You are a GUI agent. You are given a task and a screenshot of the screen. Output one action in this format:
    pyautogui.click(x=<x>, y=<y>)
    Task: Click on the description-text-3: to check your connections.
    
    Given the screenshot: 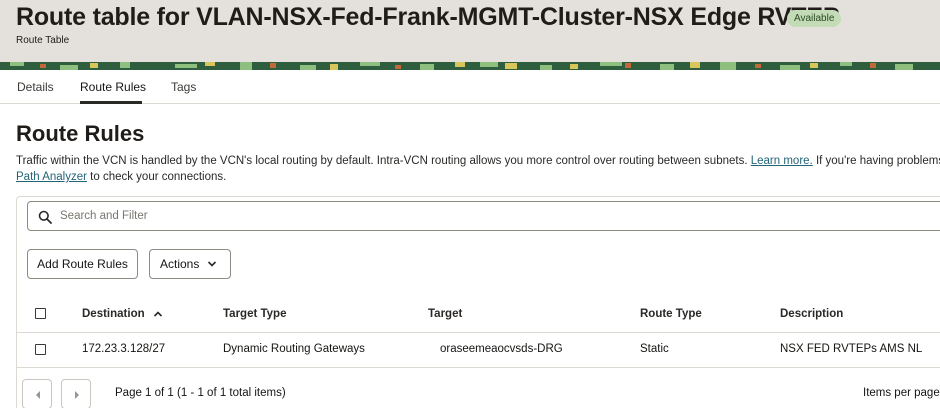 What is the action you would take?
    pyautogui.click(x=156, y=177)
    